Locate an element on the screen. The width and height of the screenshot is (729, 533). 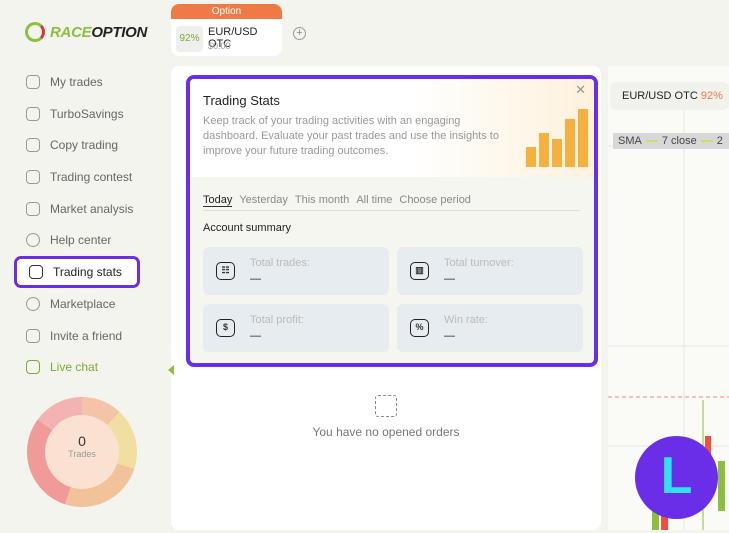
sidebar-item-marketplace: Marketplace is located at coordinates (77, 304).